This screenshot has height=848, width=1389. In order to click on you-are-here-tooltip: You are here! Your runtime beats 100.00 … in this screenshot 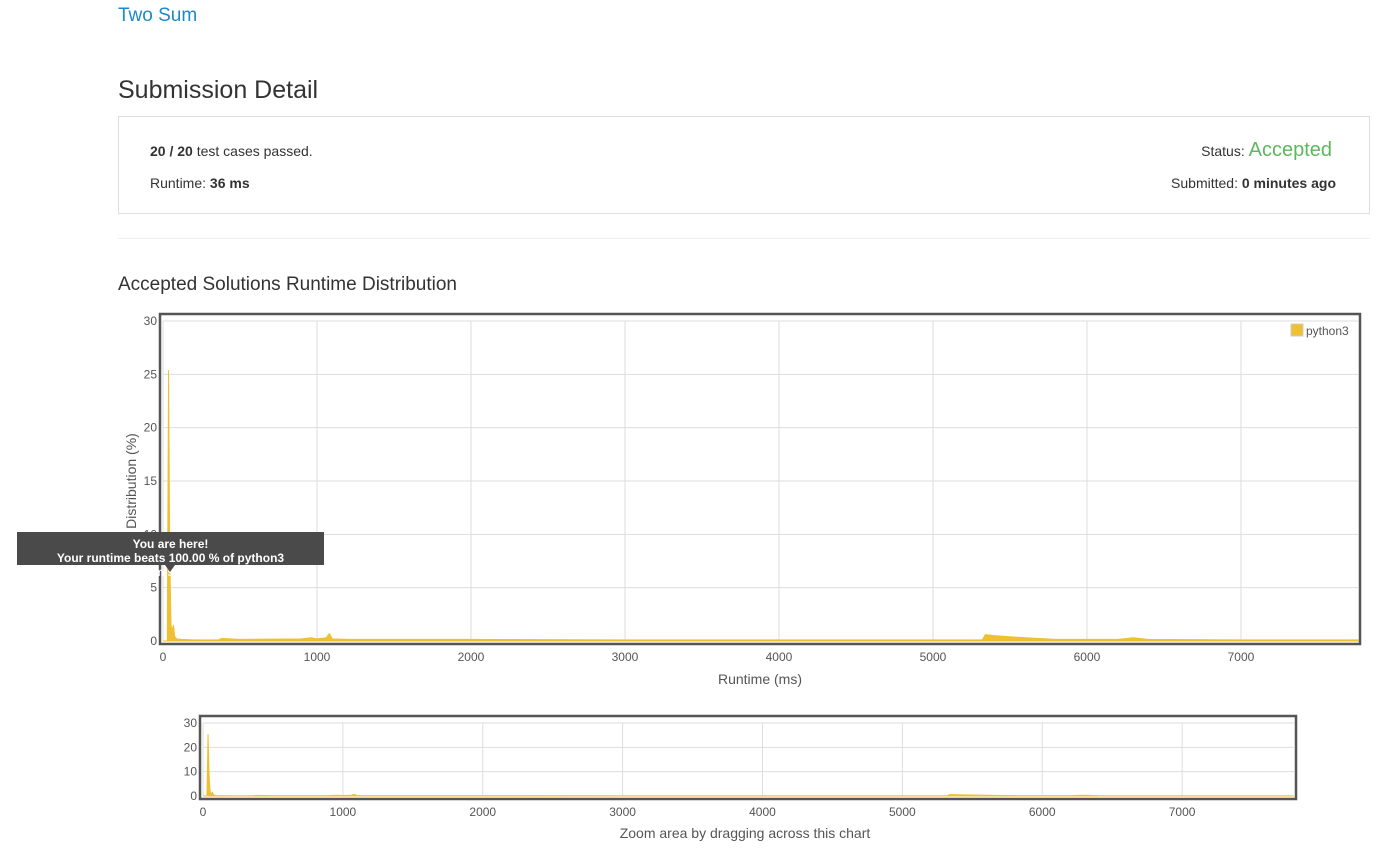, I will do `click(170, 555)`.